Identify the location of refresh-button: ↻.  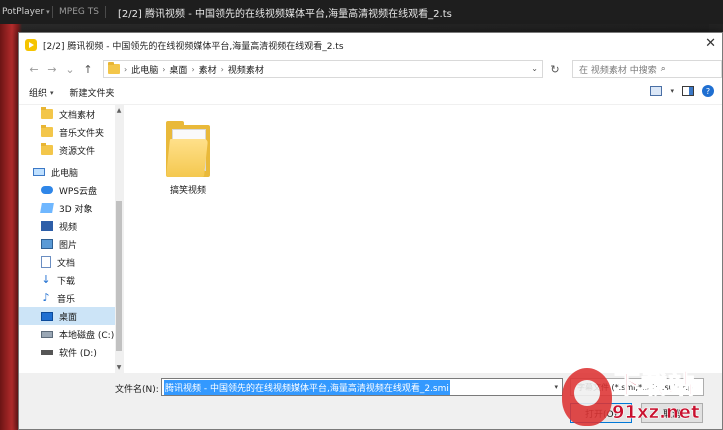
(555, 69).